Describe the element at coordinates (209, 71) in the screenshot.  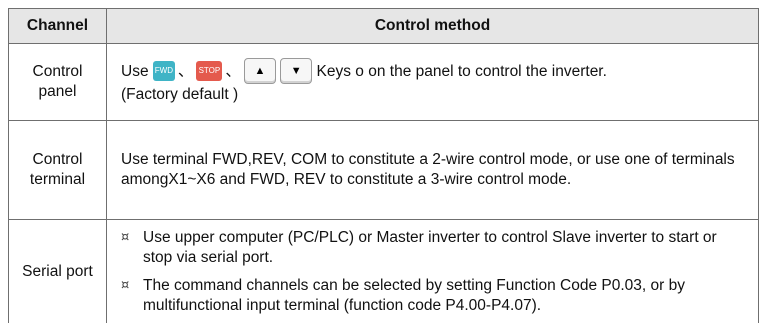
I see `stop-key-icon: STOP` at that location.